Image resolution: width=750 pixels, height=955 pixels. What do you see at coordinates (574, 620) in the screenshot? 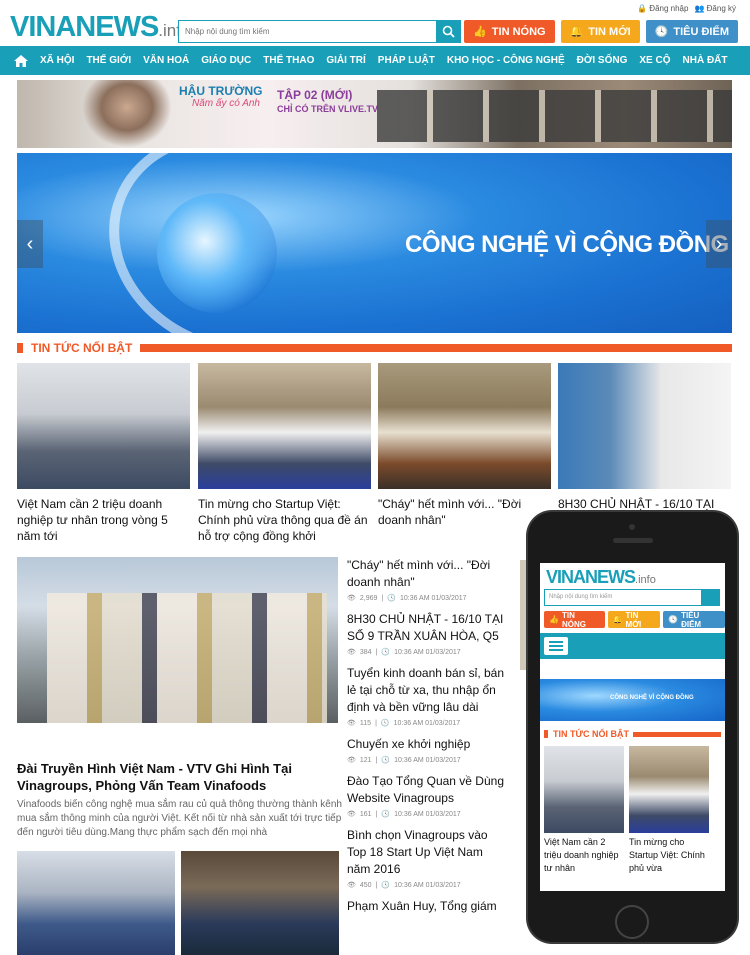
I see `mobile-hot-button: 👍 TIN NÓNG` at bounding box center [574, 620].